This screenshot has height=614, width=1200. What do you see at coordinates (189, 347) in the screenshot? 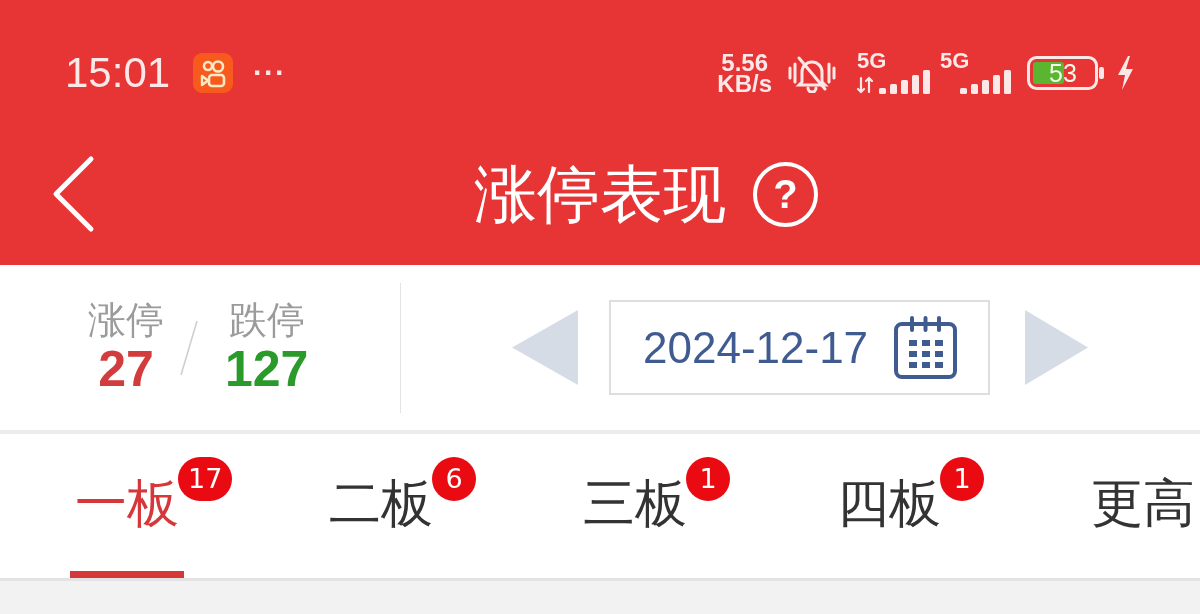
I see `slash-divider` at bounding box center [189, 347].